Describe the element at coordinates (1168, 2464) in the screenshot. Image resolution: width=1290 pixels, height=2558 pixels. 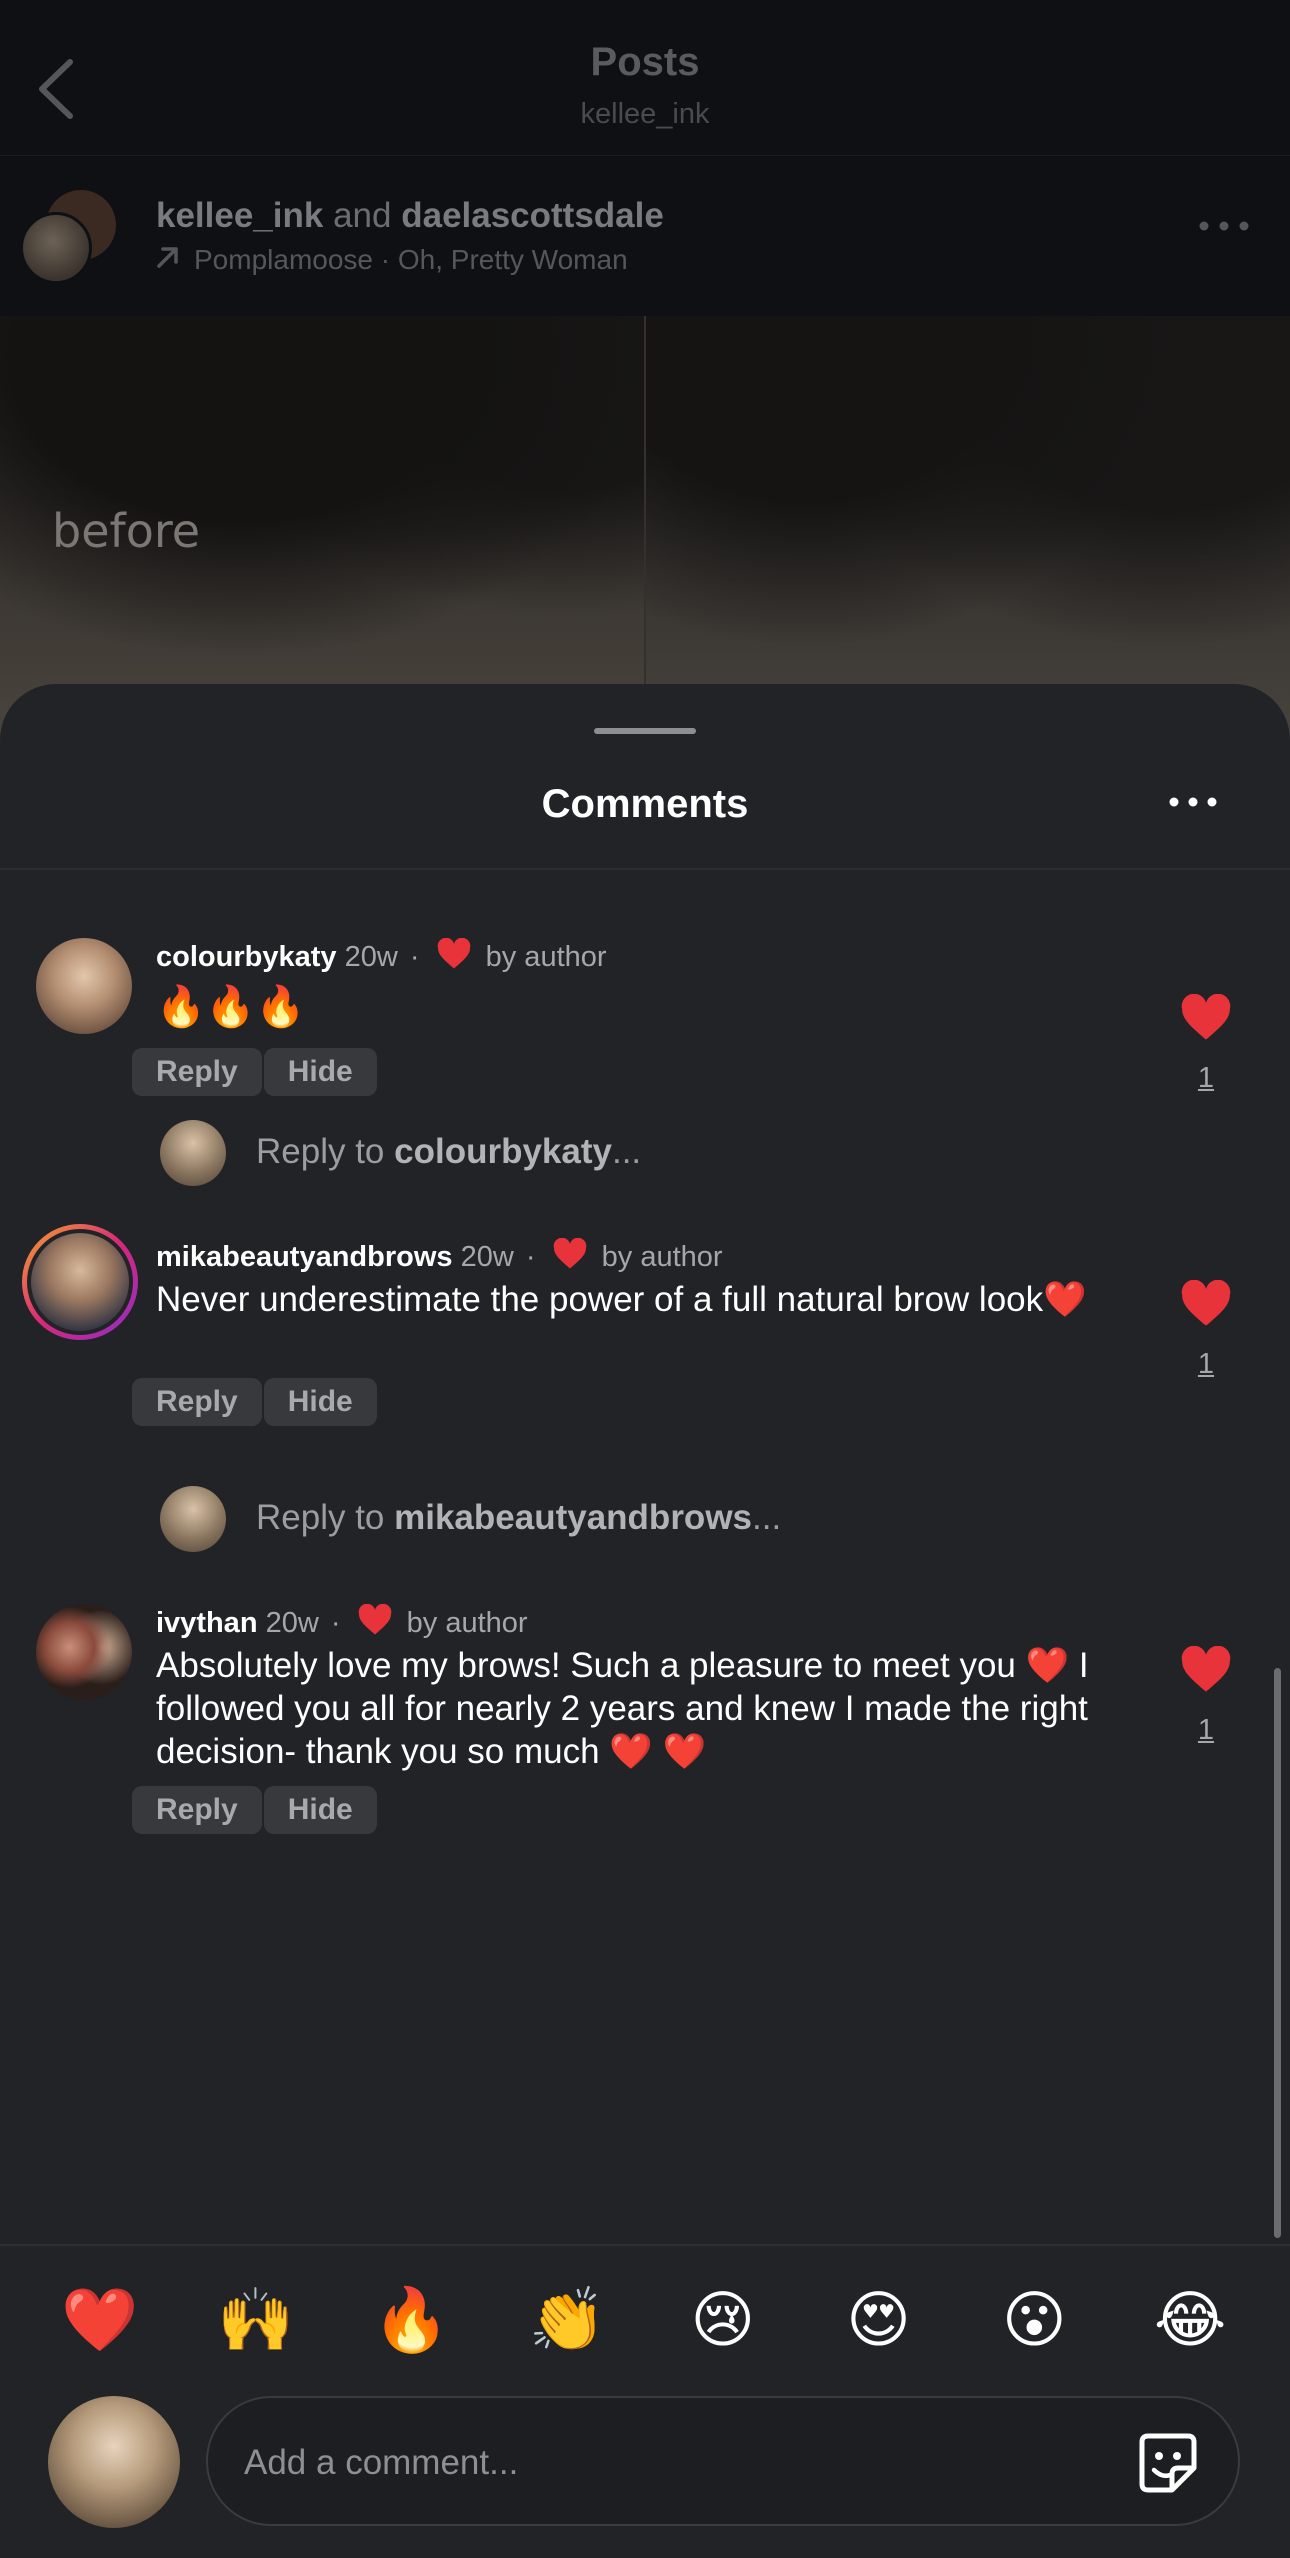
I see `sticker-icon` at that location.